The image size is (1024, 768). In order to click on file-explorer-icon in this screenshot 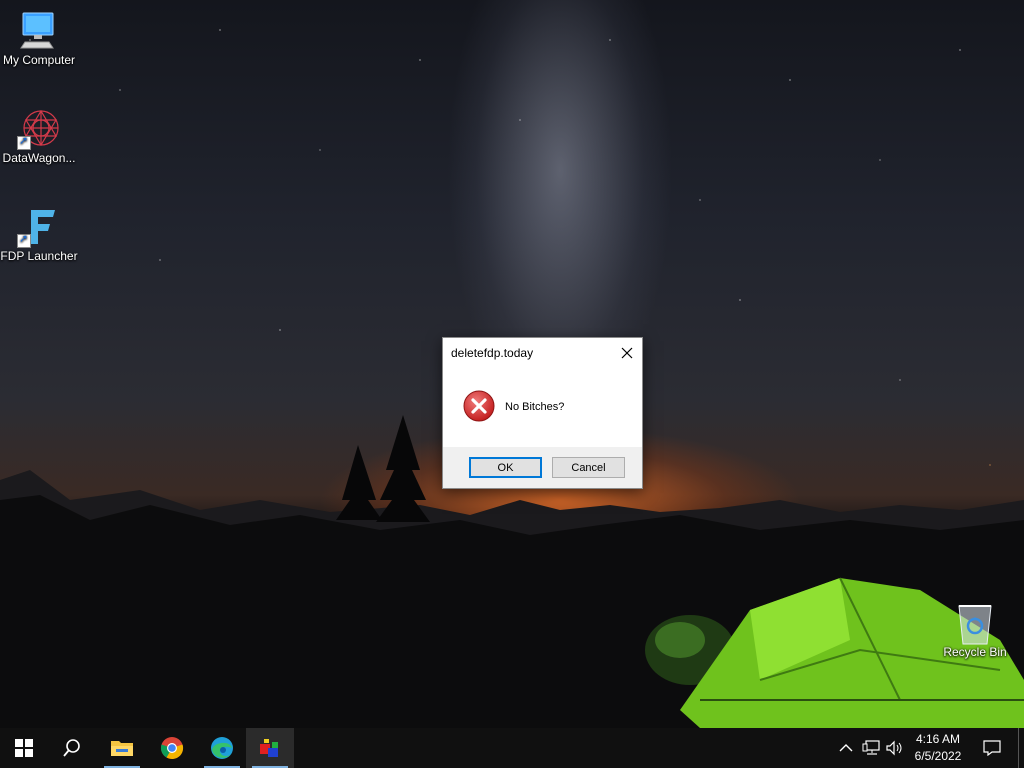, I will do `click(122, 748)`.